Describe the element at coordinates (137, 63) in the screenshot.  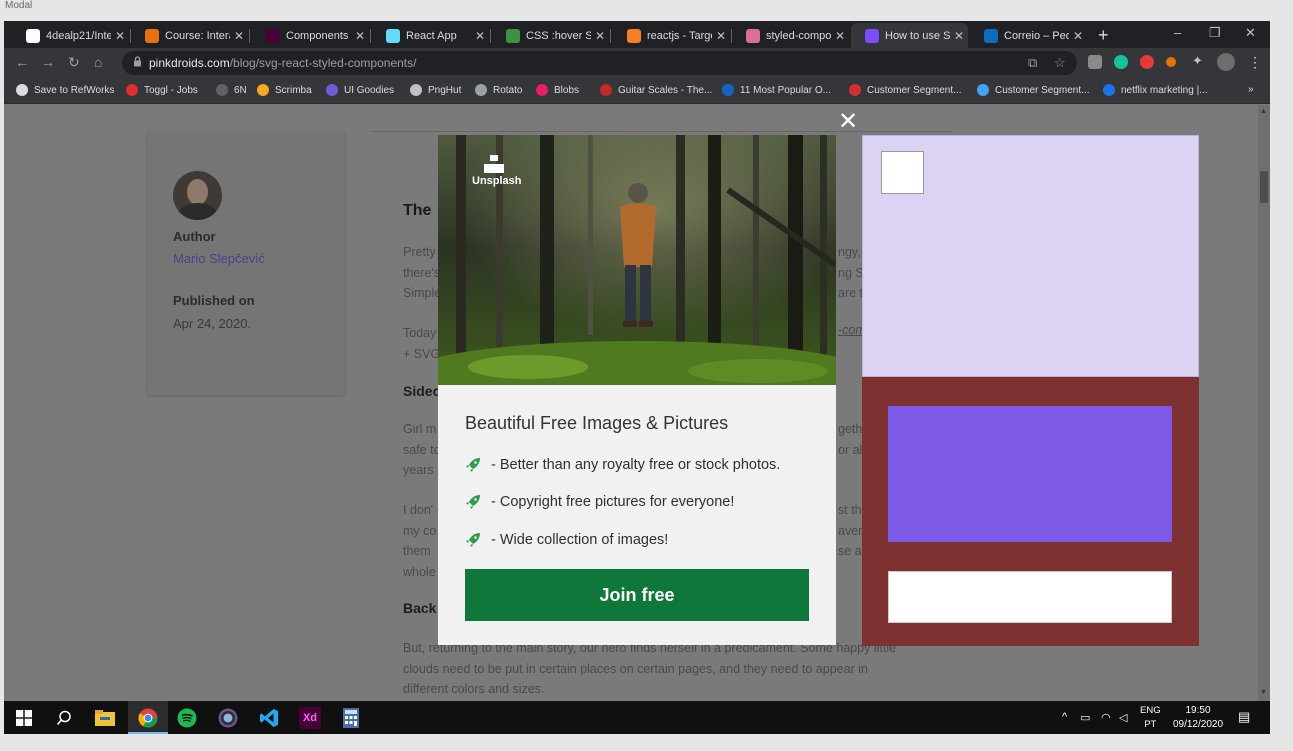
I see `lock-icon` at that location.